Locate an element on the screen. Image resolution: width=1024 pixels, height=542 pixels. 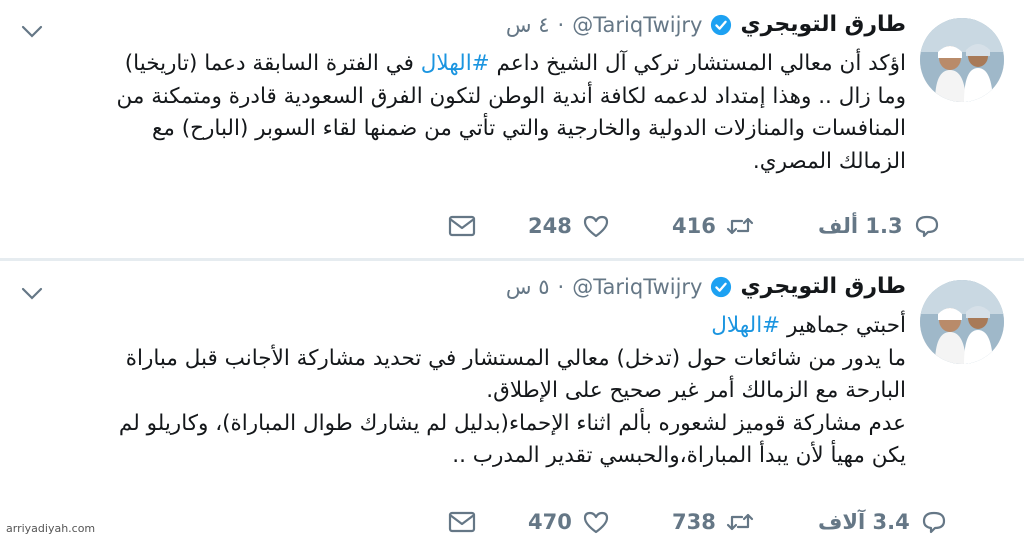
like-button: 470 is located at coordinates (569, 522).